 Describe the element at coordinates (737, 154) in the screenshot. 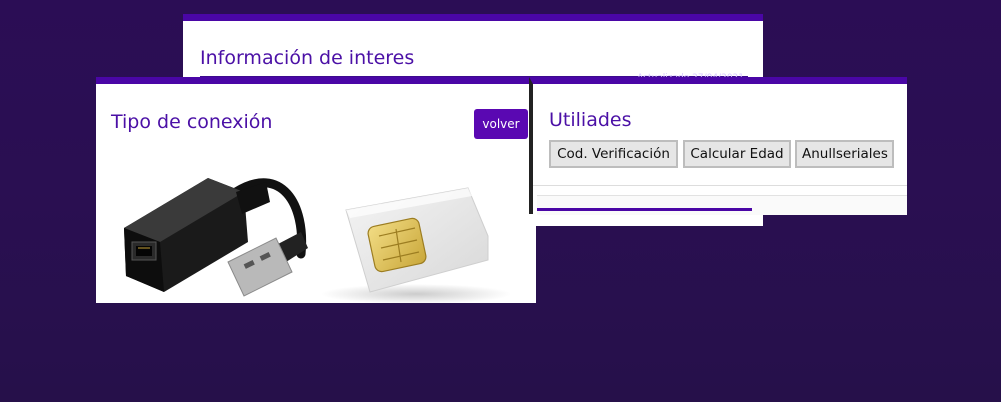

I see `calculate-age-button: Calcular Edad` at that location.